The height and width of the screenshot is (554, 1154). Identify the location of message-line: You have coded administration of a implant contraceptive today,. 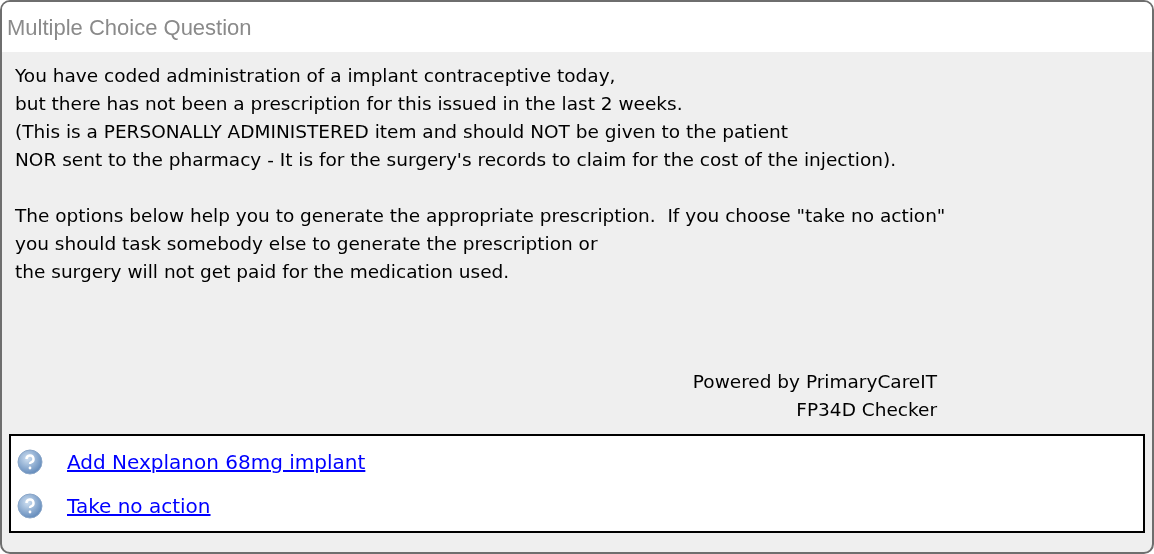
(316, 76).